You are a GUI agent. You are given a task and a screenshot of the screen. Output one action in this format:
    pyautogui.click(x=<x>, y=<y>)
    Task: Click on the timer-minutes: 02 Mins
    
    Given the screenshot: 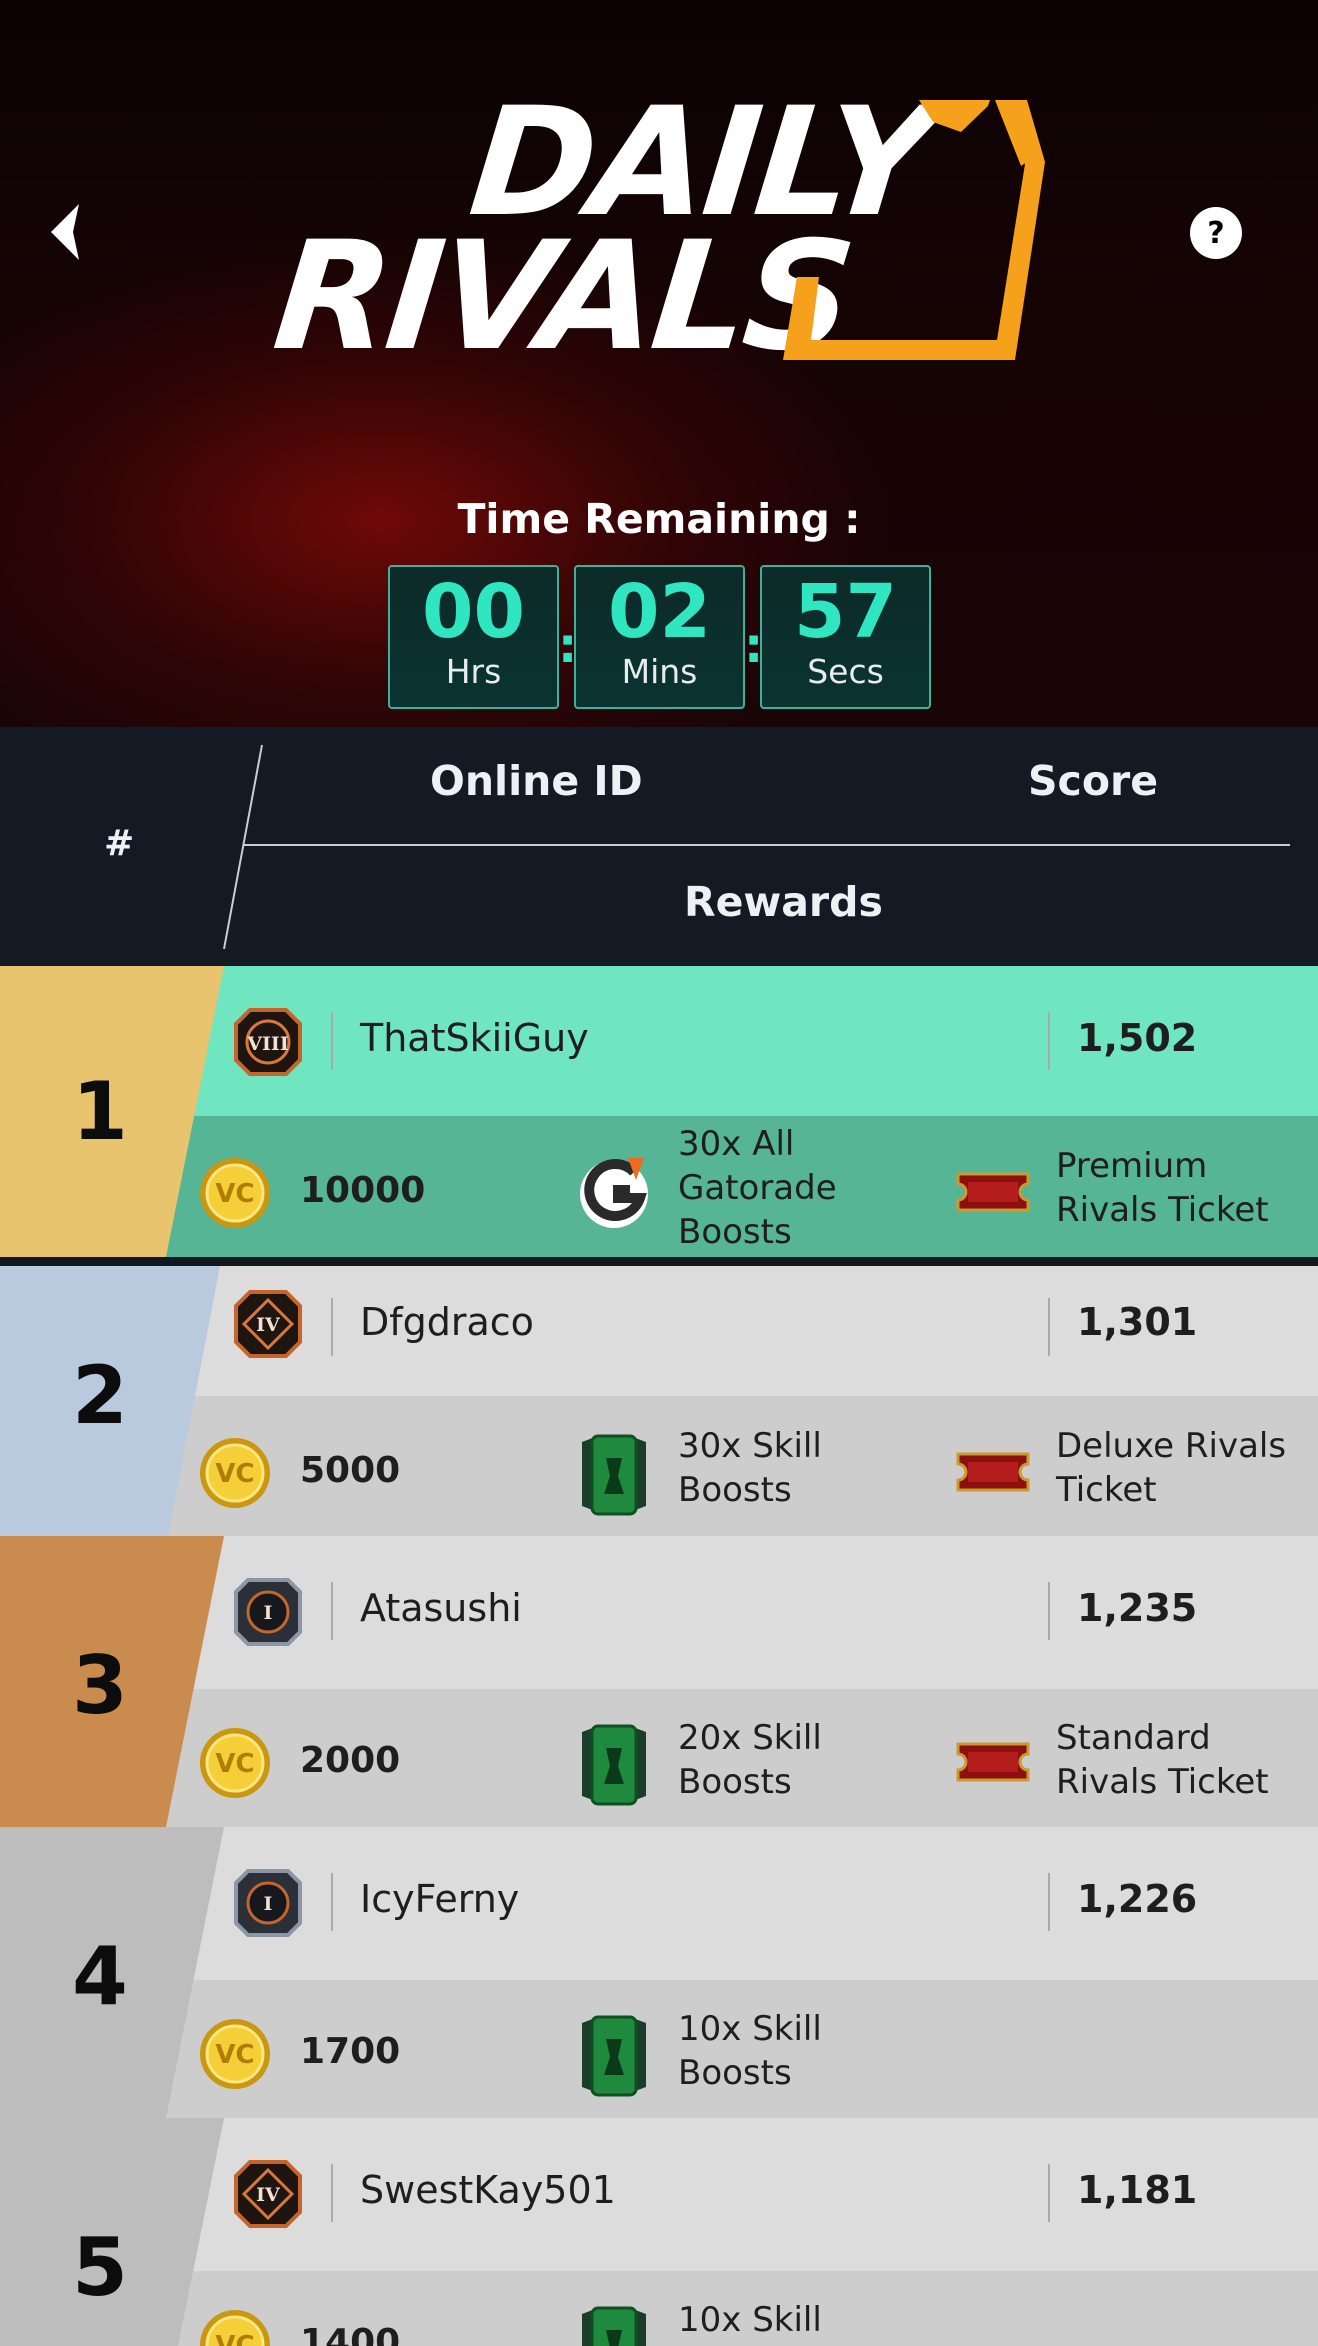 What is the action you would take?
    pyautogui.click(x=659, y=637)
    